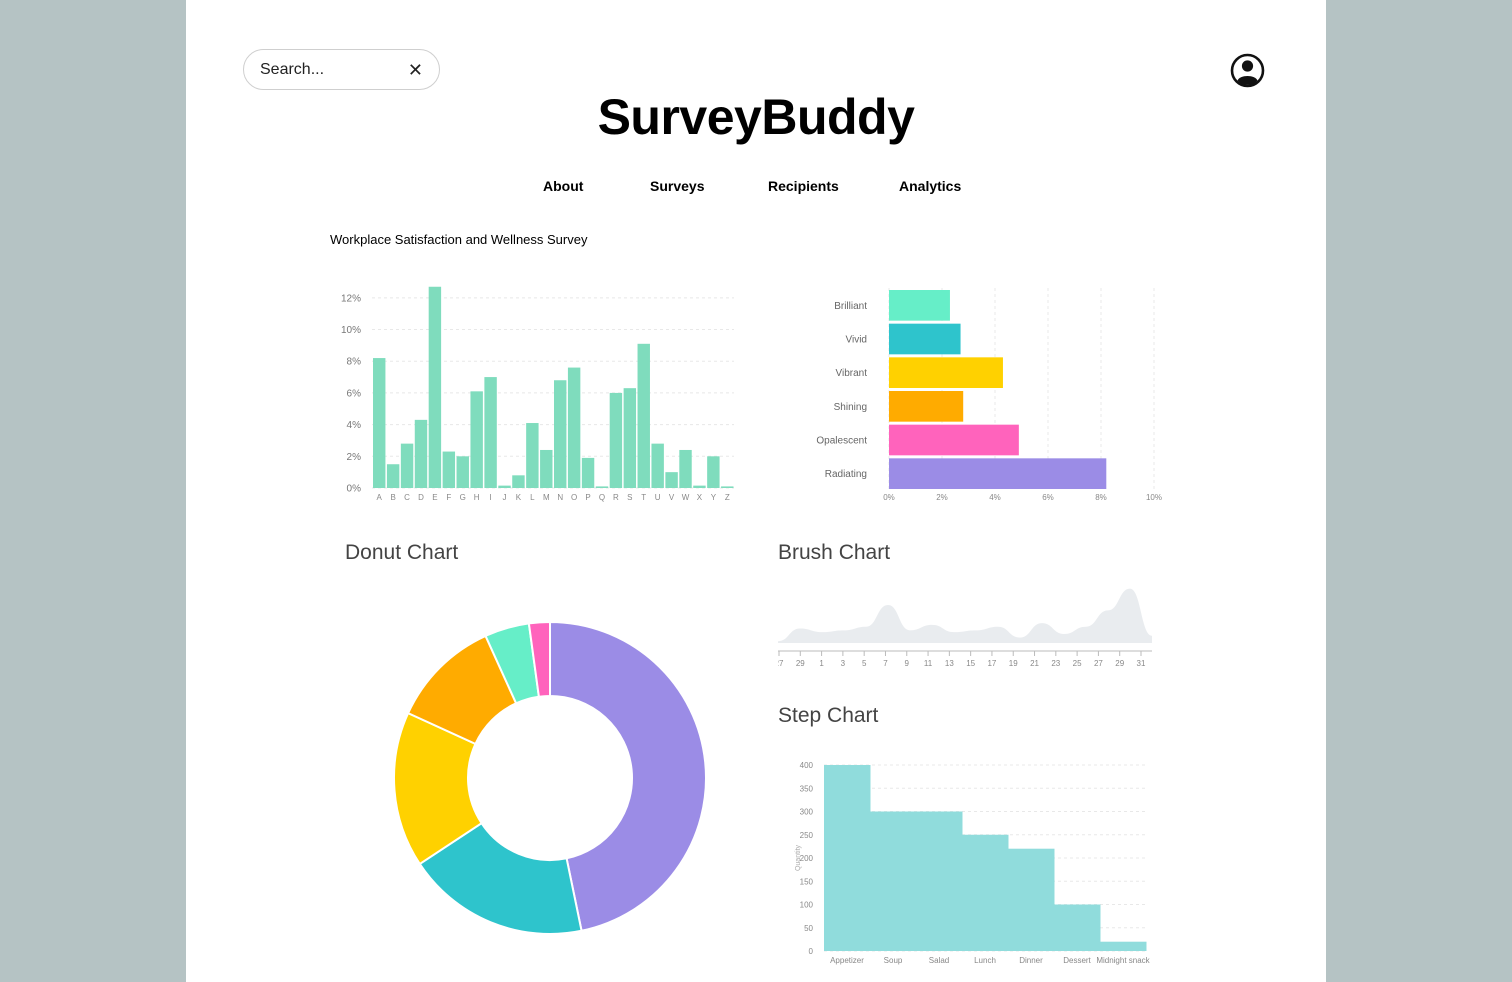 This screenshot has height=982, width=1512. Describe the element at coordinates (1034, 663) in the screenshot. I see `x-tick-label: 21` at that location.